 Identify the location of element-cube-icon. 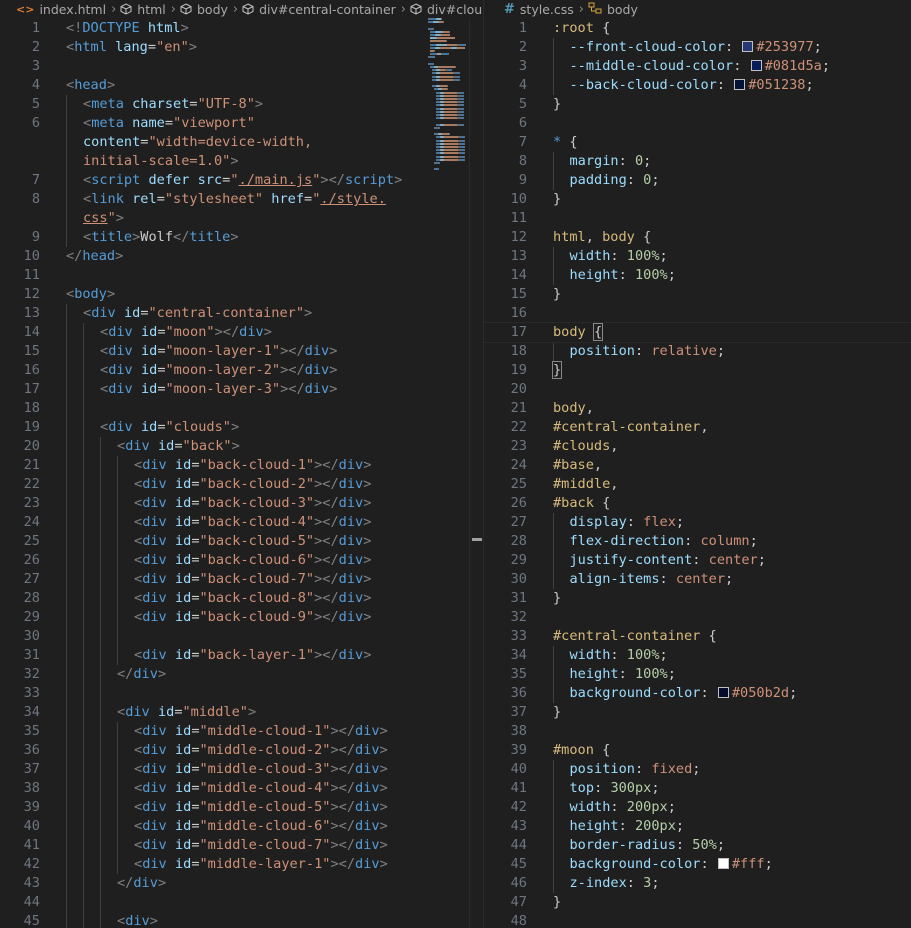
(248, 9).